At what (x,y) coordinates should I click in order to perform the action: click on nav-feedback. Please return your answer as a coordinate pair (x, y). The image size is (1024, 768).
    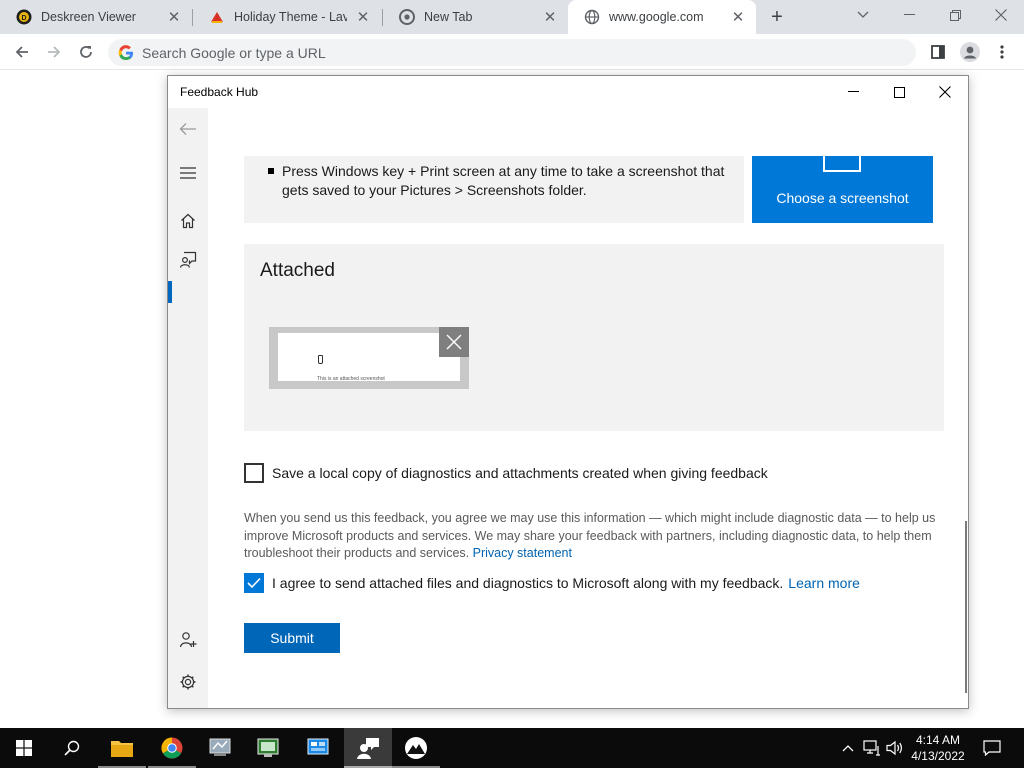
    Looking at the image, I should click on (188, 260).